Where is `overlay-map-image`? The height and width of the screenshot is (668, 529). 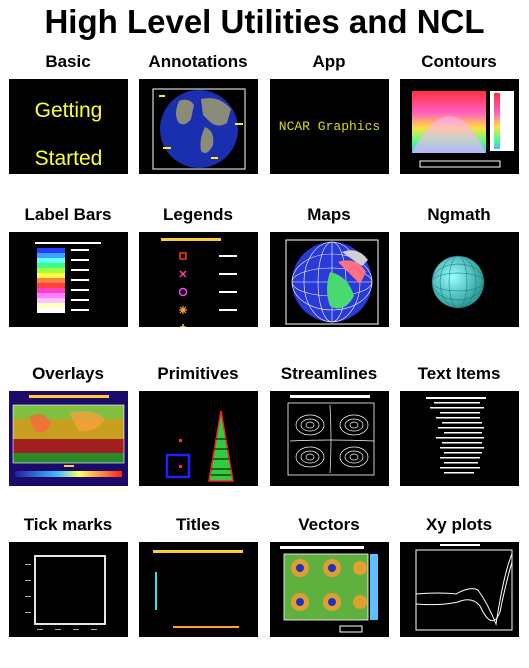 overlay-map-image is located at coordinates (68, 436).